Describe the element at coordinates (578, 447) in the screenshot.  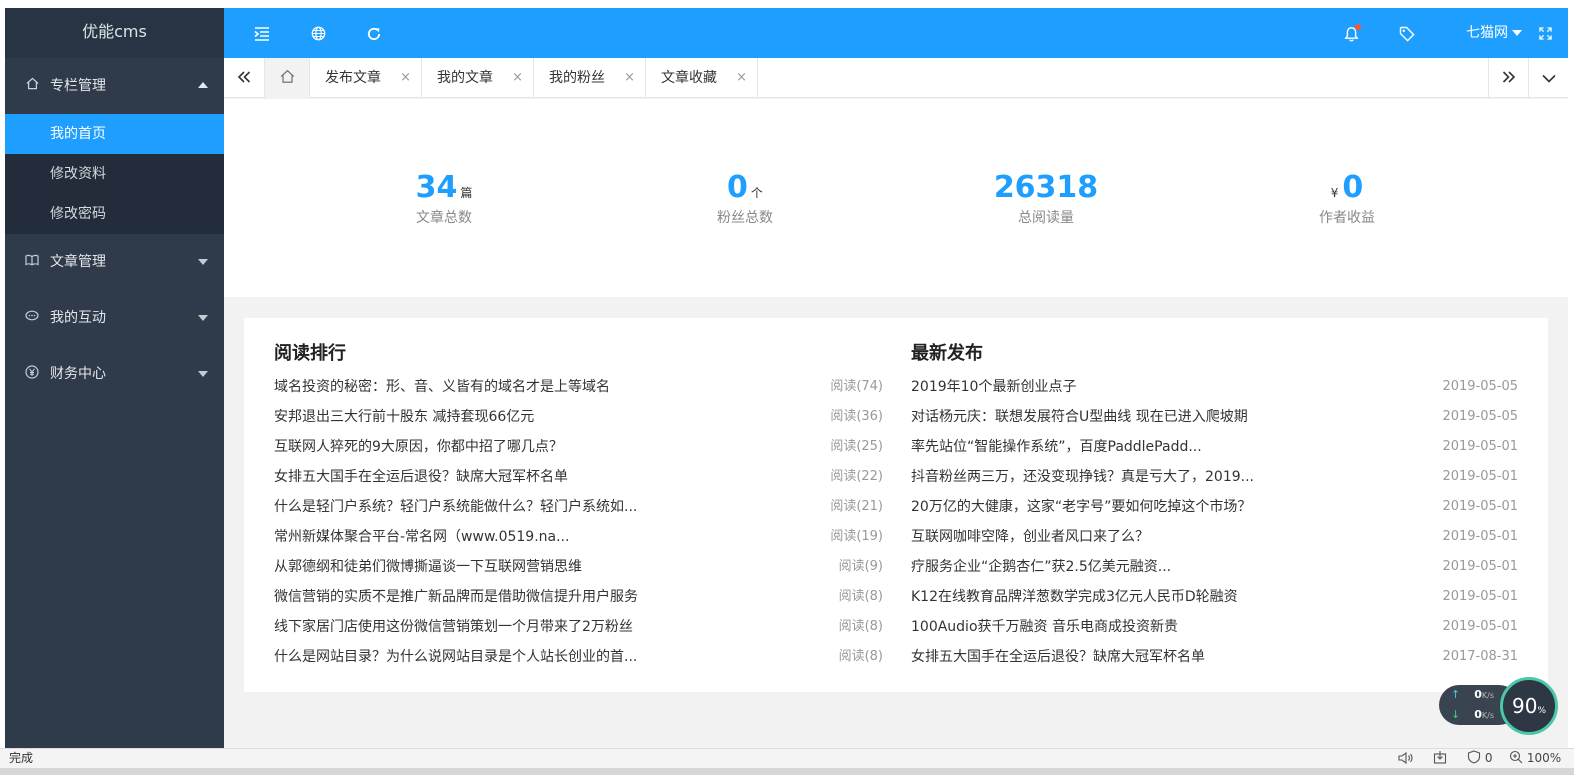
I see `ranking-row: 互联网人猝死的9大原因，你都中招了哪几点？ 阅读(25)` at that location.